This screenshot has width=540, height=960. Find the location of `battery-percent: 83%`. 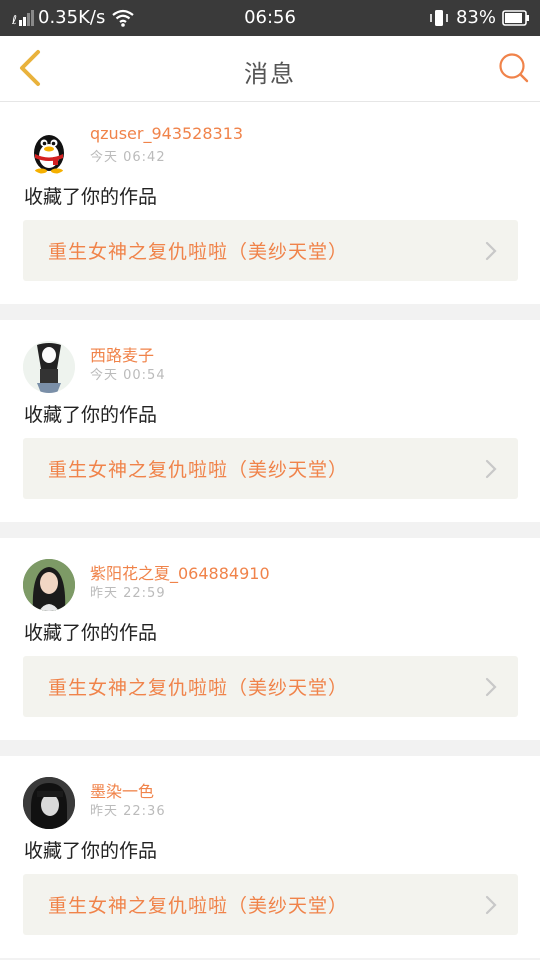

battery-percent: 83% is located at coordinates (475, 17).